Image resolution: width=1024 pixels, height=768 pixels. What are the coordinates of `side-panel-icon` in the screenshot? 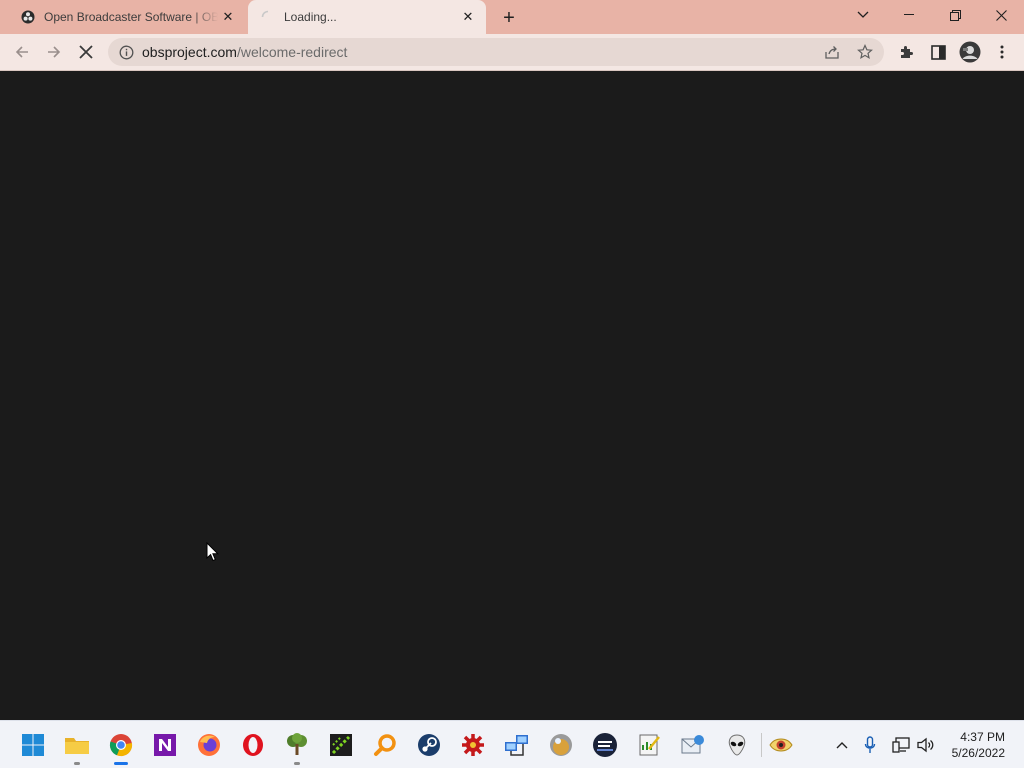 It's located at (938, 52).